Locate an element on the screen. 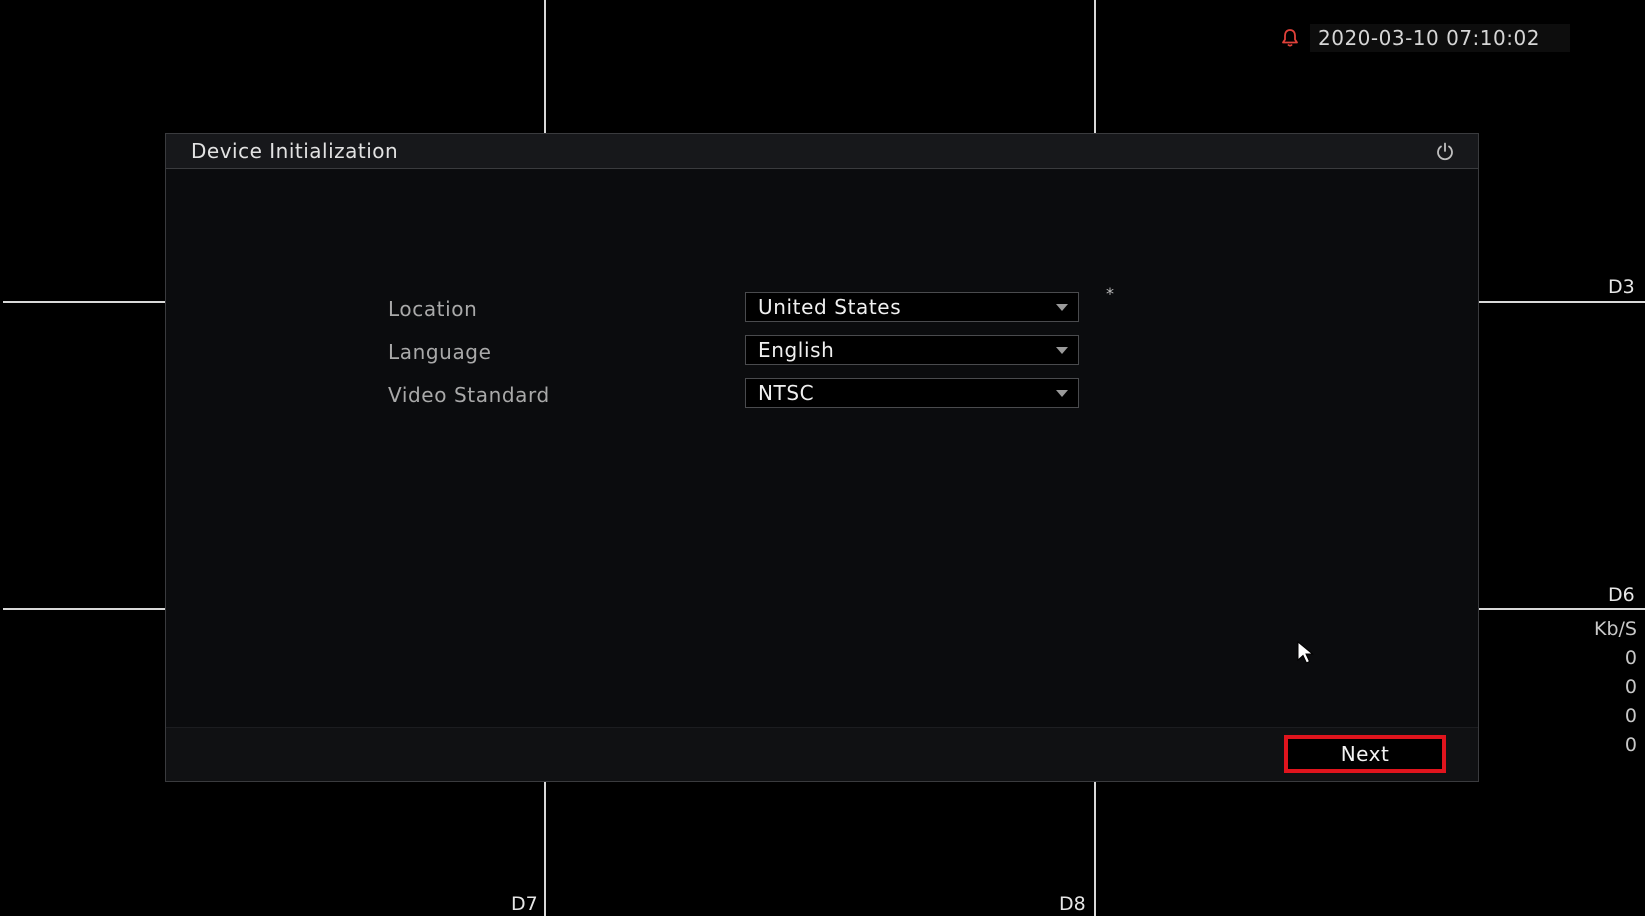 The height and width of the screenshot is (916, 1645). required-mark: * is located at coordinates (1110, 293).